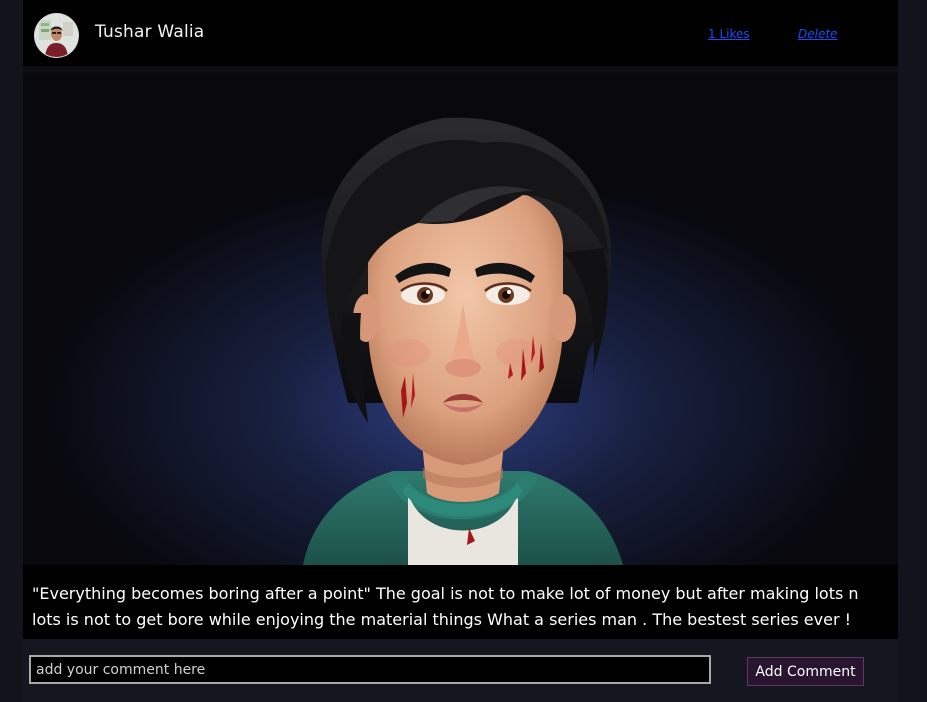 The width and height of the screenshot is (927, 702). I want to click on comment-bar: Add Comment, so click(460, 670).